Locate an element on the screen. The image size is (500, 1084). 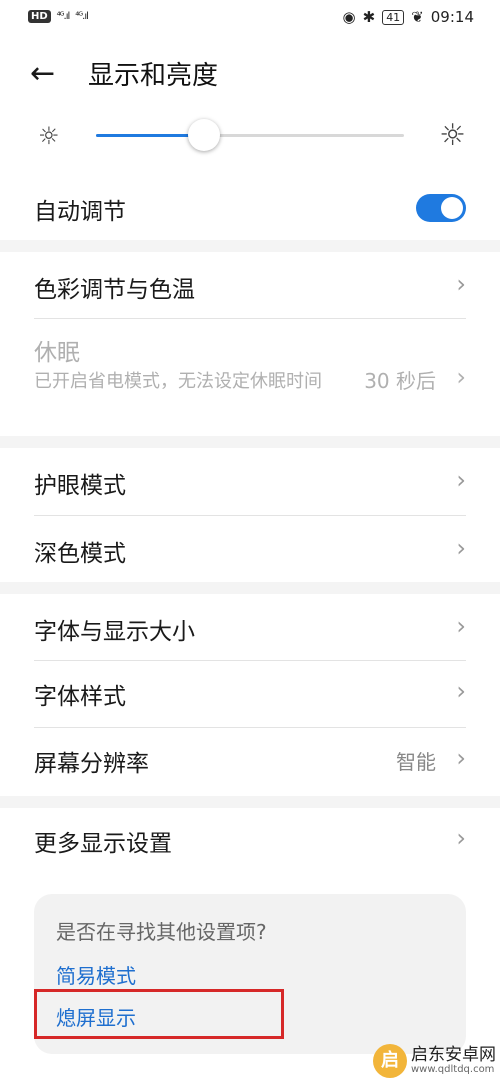
battery-icon: 41 is located at coordinates (393, 17).